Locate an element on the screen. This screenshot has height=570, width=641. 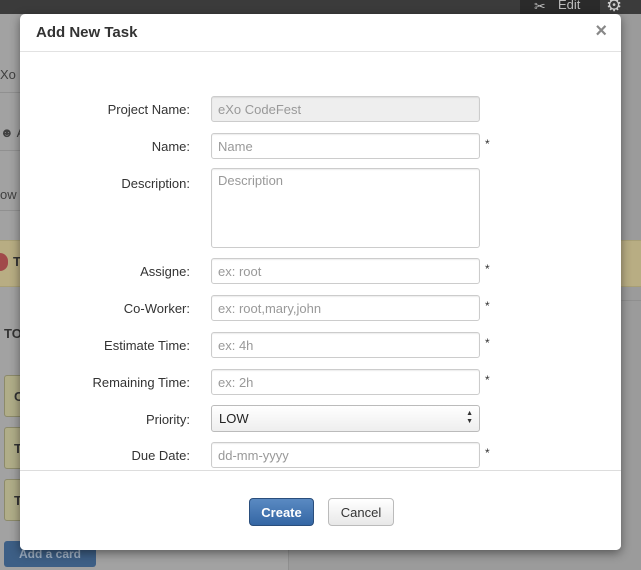
edit-label: Edit is located at coordinates (569, 6).